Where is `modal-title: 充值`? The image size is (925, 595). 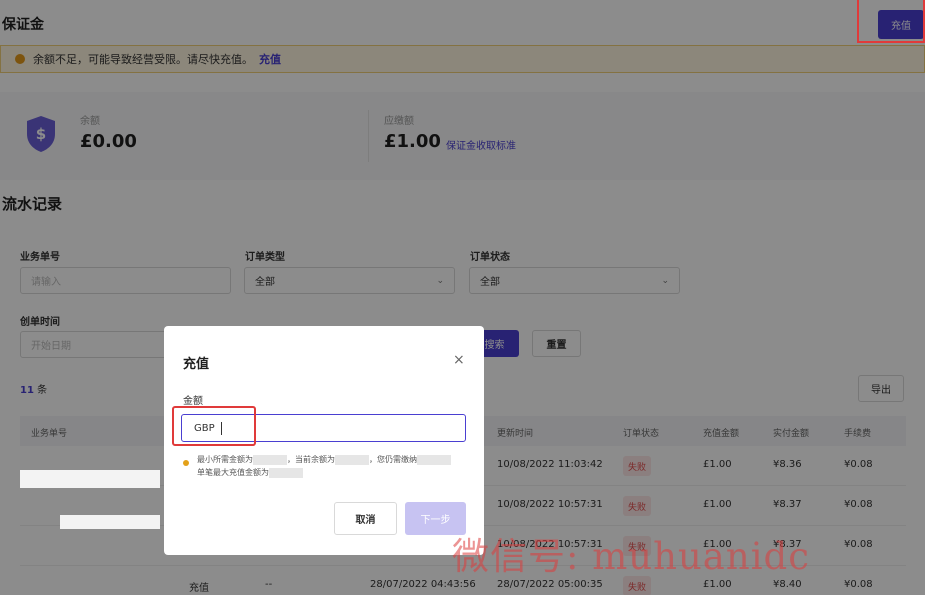 modal-title: 充值 is located at coordinates (196, 364).